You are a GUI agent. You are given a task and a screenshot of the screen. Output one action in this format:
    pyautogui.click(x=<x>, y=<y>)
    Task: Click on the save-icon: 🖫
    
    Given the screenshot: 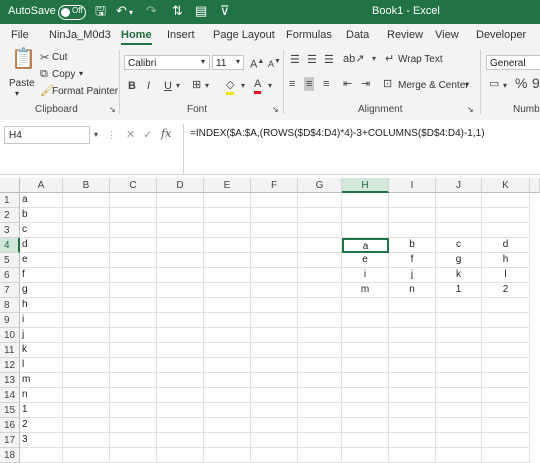 What is the action you would take?
    pyautogui.click(x=100, y=11)
    